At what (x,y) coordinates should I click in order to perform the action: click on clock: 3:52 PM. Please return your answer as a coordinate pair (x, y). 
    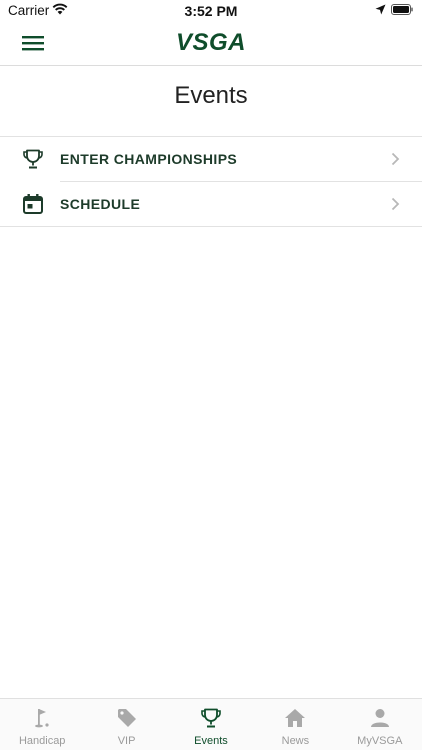
    Looking at the image, I should click on (211, 11).